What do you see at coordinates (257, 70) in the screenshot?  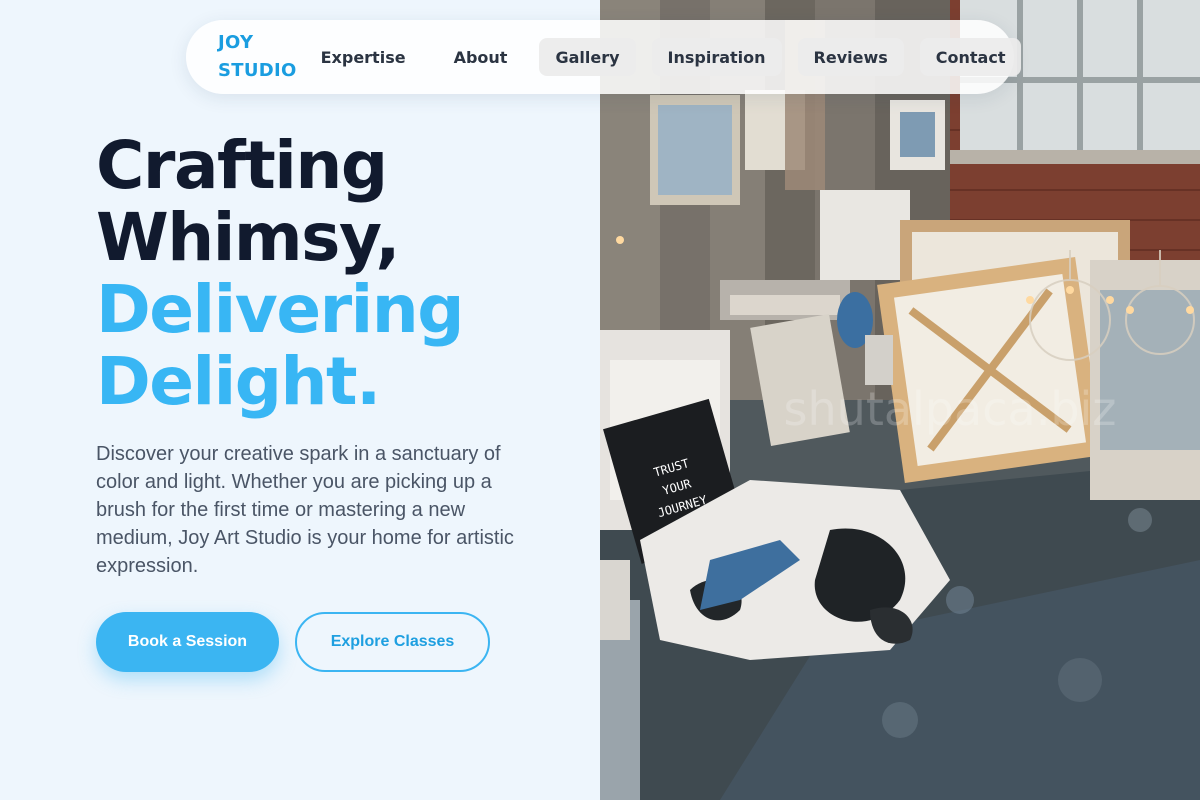 I see `brand-line-2: STUDIO` at bounding box center [257, 70].